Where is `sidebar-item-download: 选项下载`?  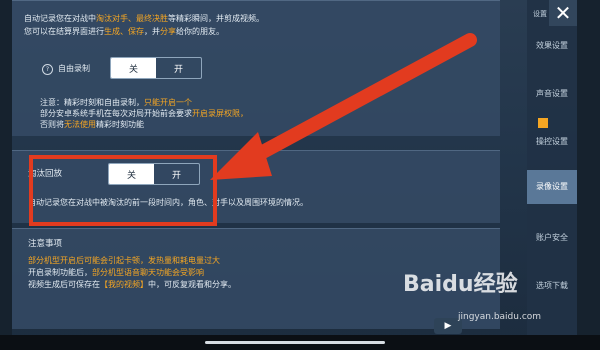
sidebar-item-download: 选项下载 is located at coordinates (552, 285).